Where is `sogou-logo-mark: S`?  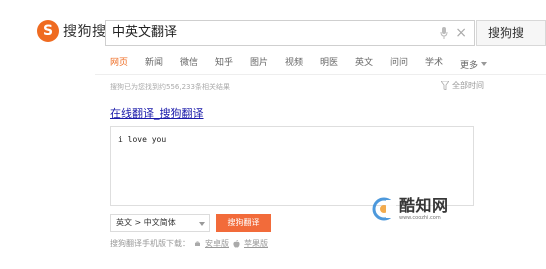 sogou-logo-mark: S is located at coordinates (48, 31).